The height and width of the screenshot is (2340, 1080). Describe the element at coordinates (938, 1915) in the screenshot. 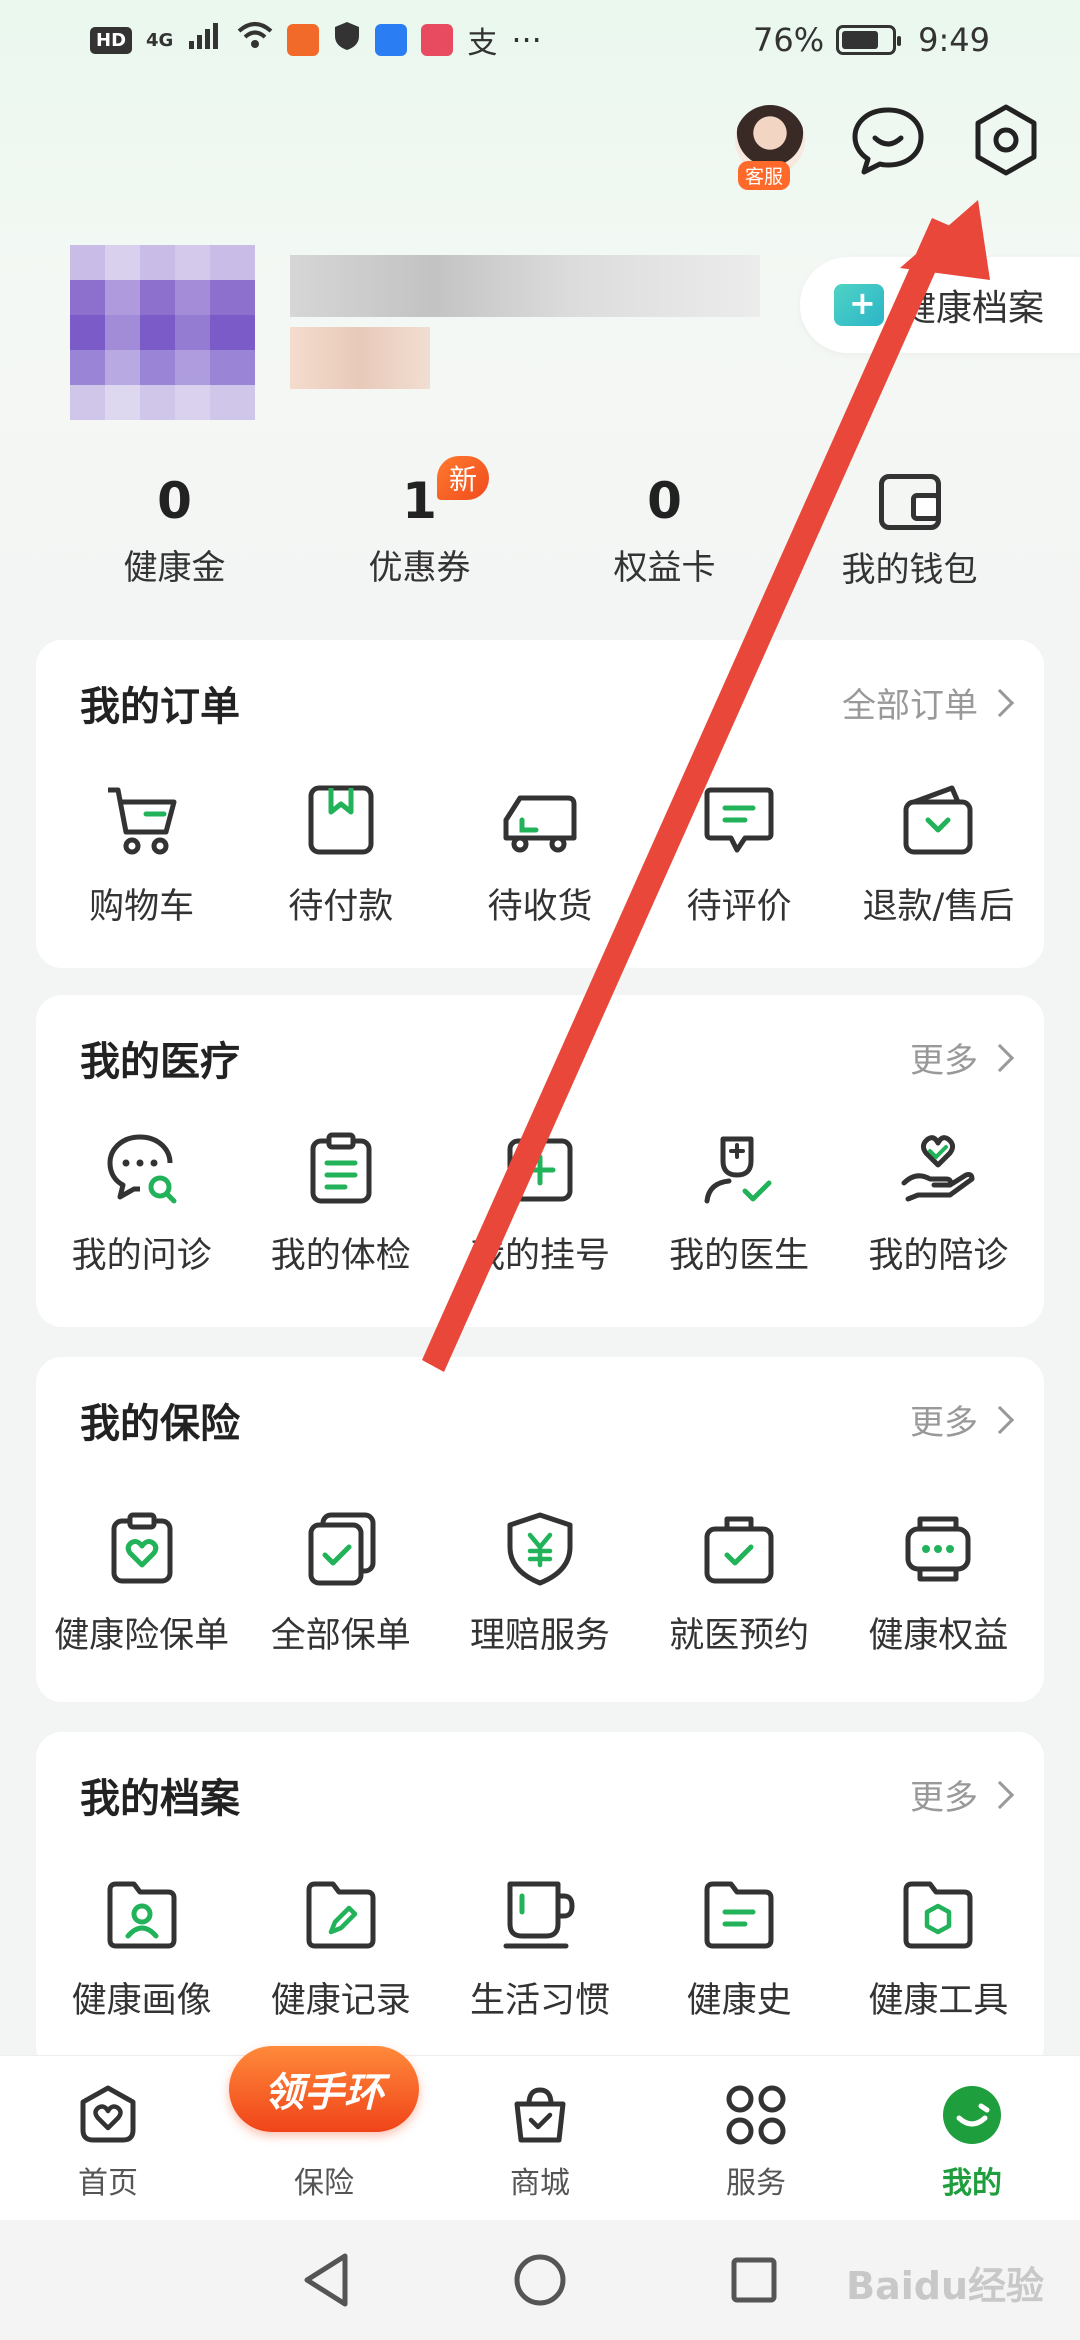

I see `tools-icon` at that location.